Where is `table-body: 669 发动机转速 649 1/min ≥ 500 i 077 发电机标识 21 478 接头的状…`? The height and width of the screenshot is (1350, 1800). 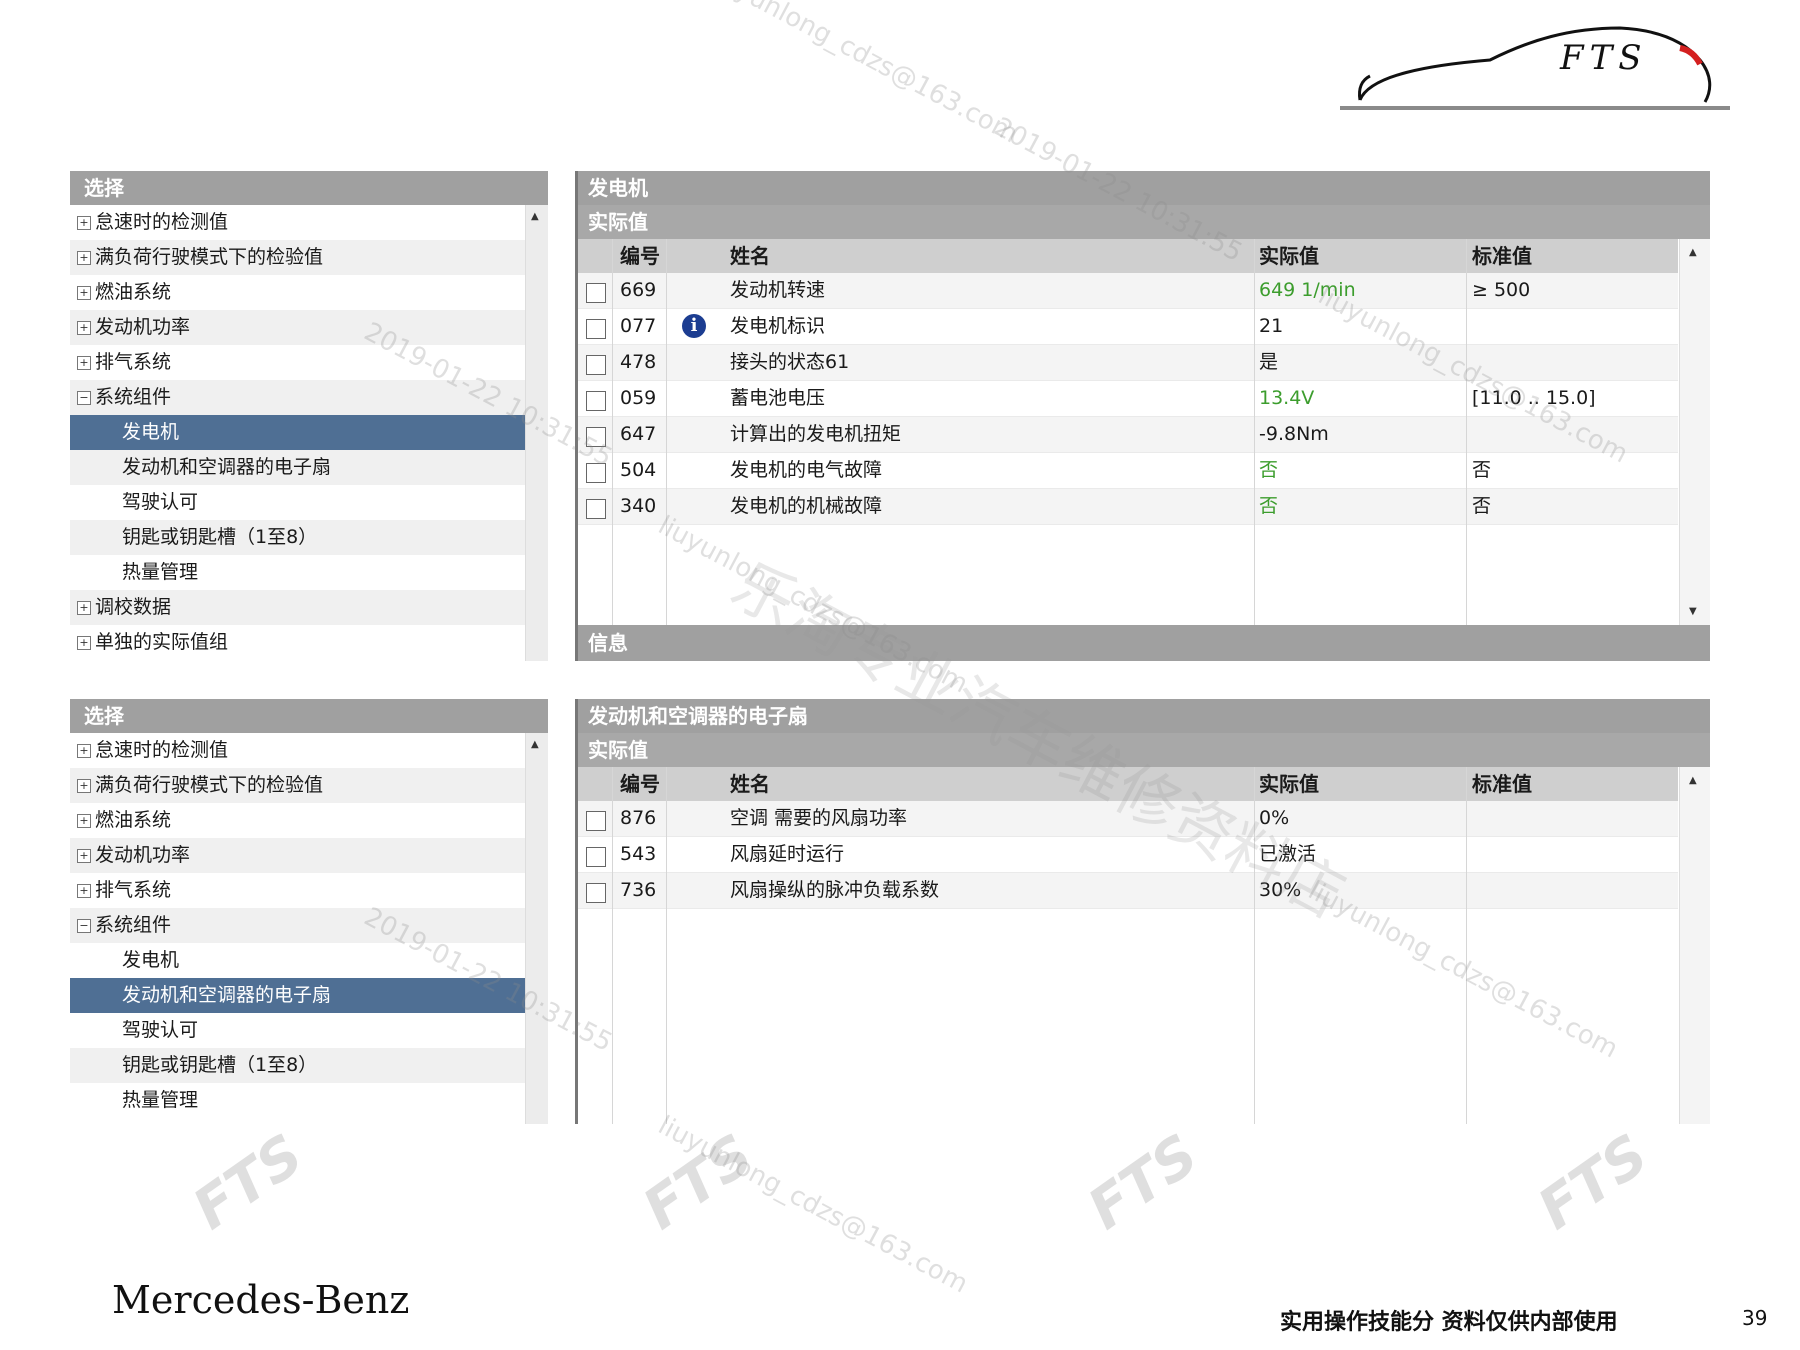 table-body: 669 发动机转速 649 1/min ≥ 500 i 077 发电机标识 21 478 接头的状… is located at coordinates (1128, 399).